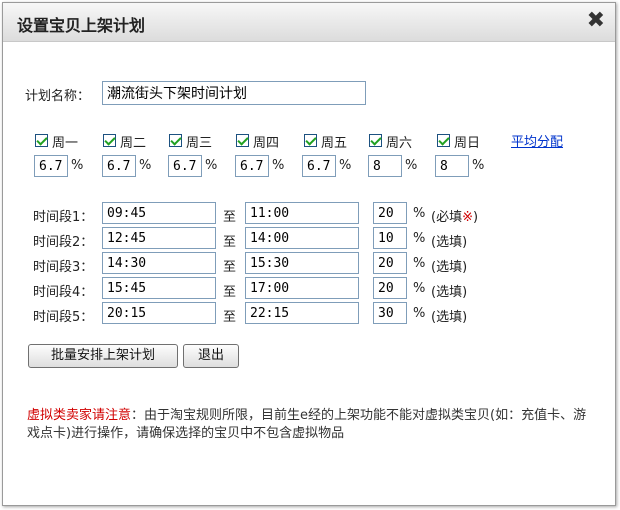 The width and height of the screenshot is (620, 510). What do you see at coordinates (334, 143) in the screenshot?
I see `day-label-fri: 周五` at bounding box center [334, 143].